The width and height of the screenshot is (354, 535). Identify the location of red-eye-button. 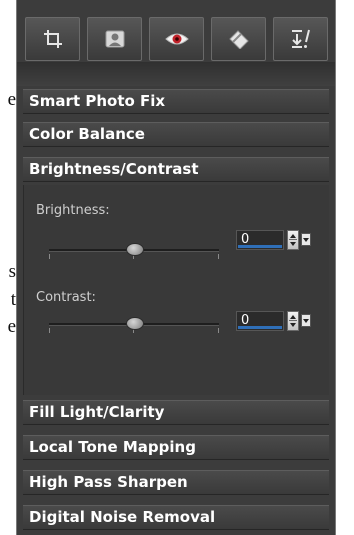
(176, 39).